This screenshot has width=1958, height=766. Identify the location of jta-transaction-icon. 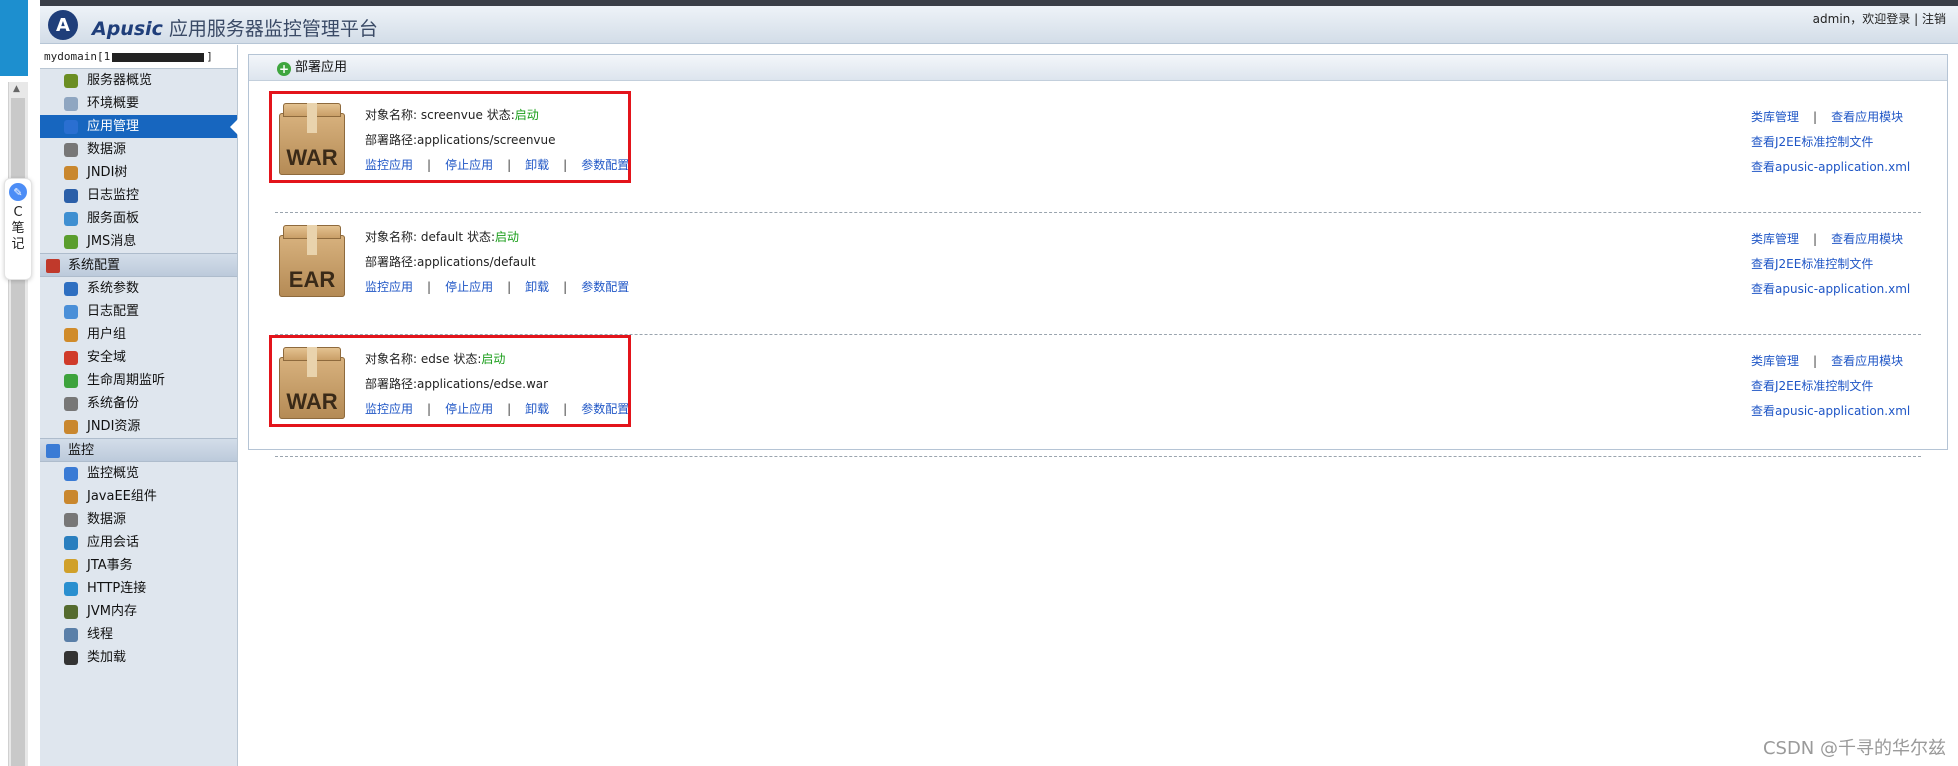
(71, 566).